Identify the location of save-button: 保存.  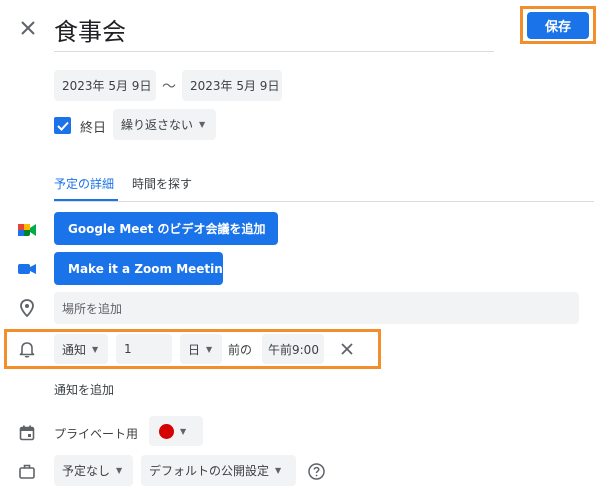
(558, 25).